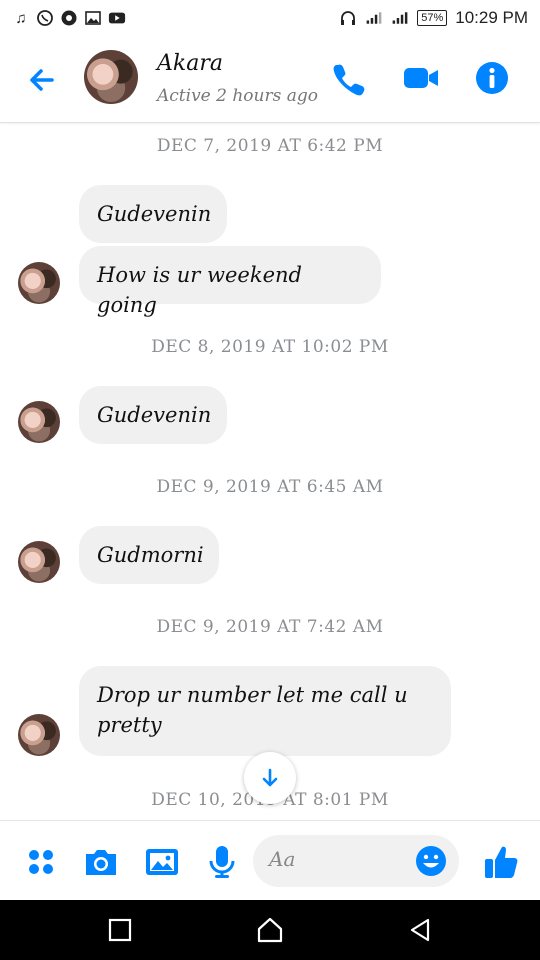  I want to click on home-icon, so click(270, 930).